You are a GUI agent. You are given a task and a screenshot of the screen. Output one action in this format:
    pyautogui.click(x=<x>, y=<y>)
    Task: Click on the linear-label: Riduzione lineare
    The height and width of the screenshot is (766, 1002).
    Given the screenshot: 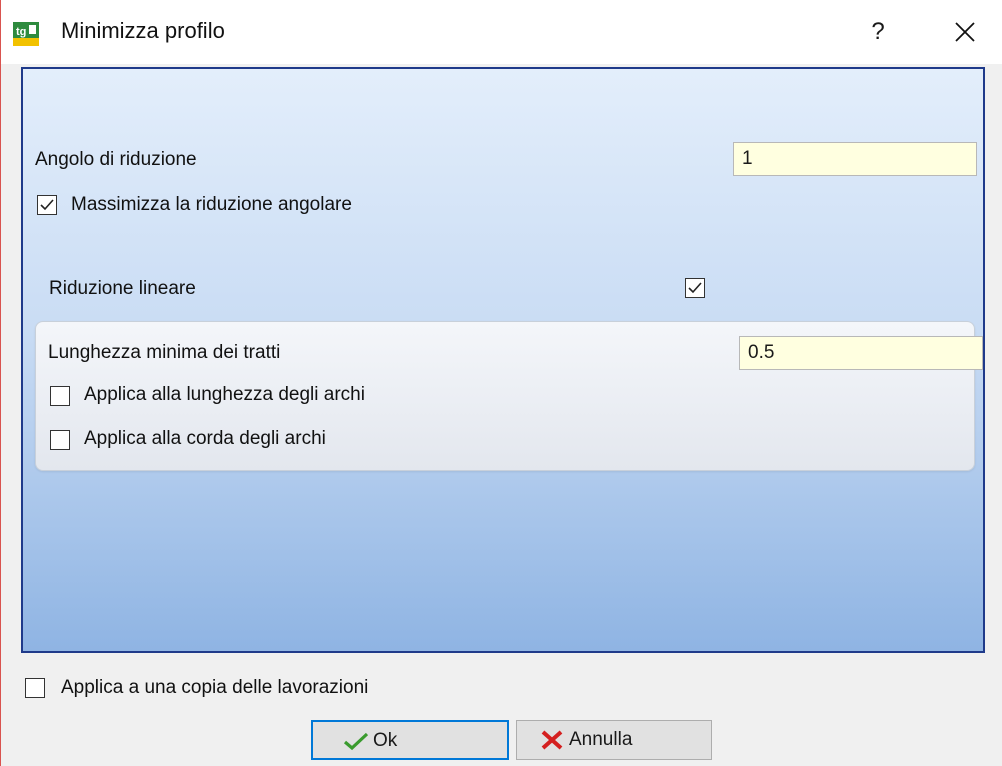 What is the action you would take?
    pyautogui.click(x=122, y=288)
    